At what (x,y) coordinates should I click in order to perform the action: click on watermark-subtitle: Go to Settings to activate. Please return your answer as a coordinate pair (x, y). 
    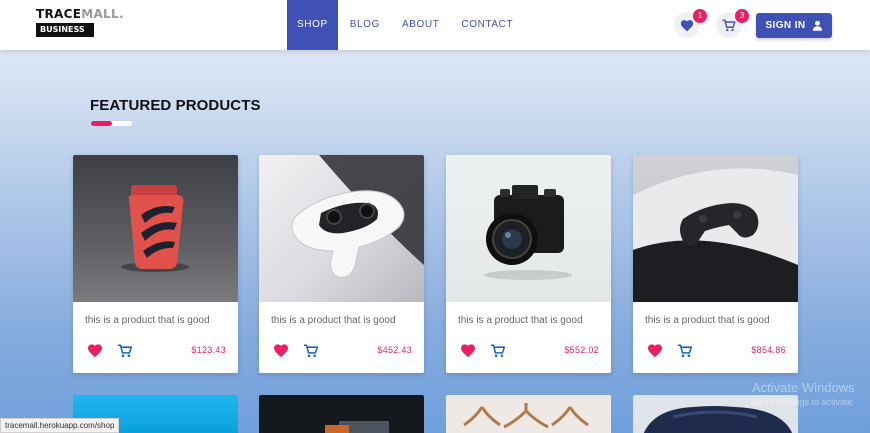
    Looking at the image, I should click on (802, 402).